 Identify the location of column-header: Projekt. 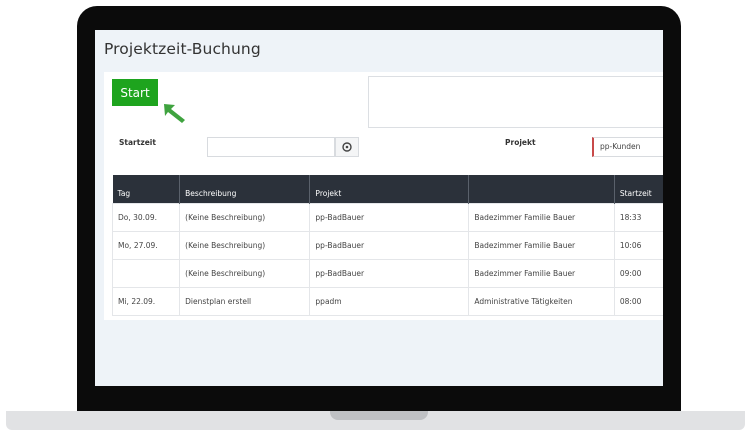
(389, 189).